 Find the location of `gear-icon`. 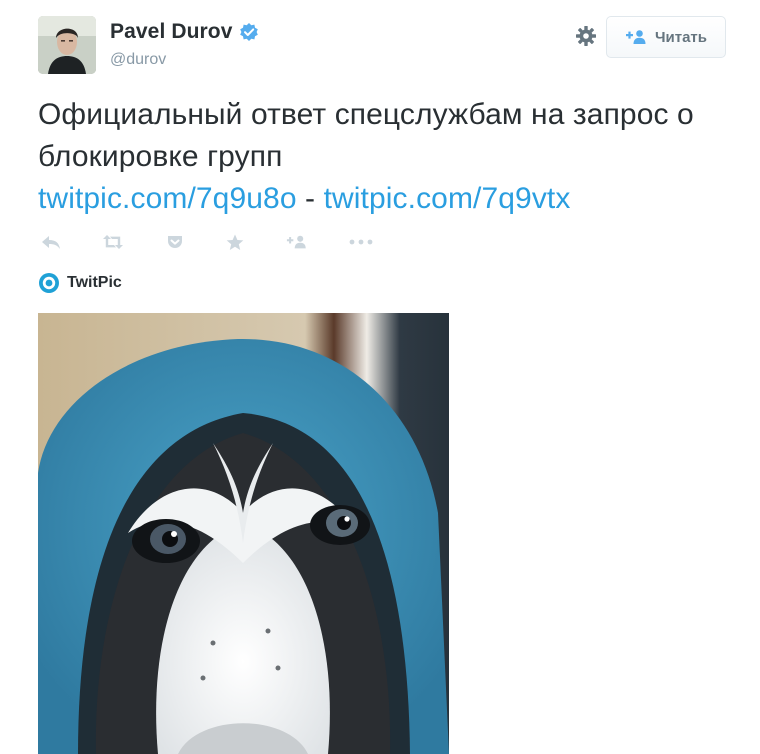

gear-icon is located at coordinates (586, 36).